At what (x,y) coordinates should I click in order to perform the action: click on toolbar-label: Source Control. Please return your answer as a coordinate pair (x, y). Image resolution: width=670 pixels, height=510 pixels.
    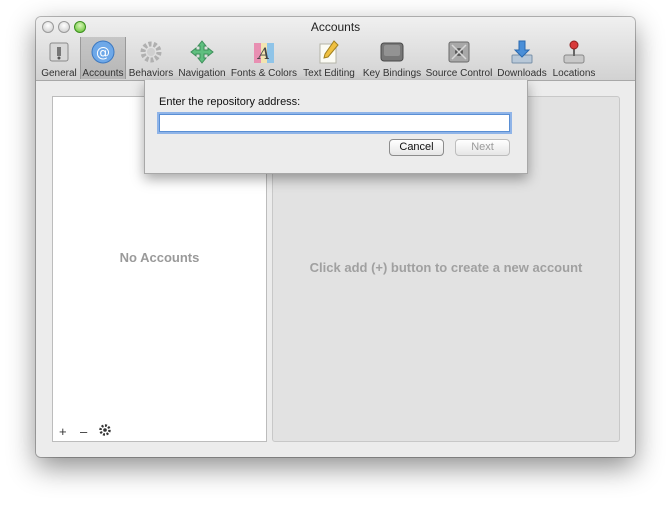
    Looking at the image, I should click on (459, 73).